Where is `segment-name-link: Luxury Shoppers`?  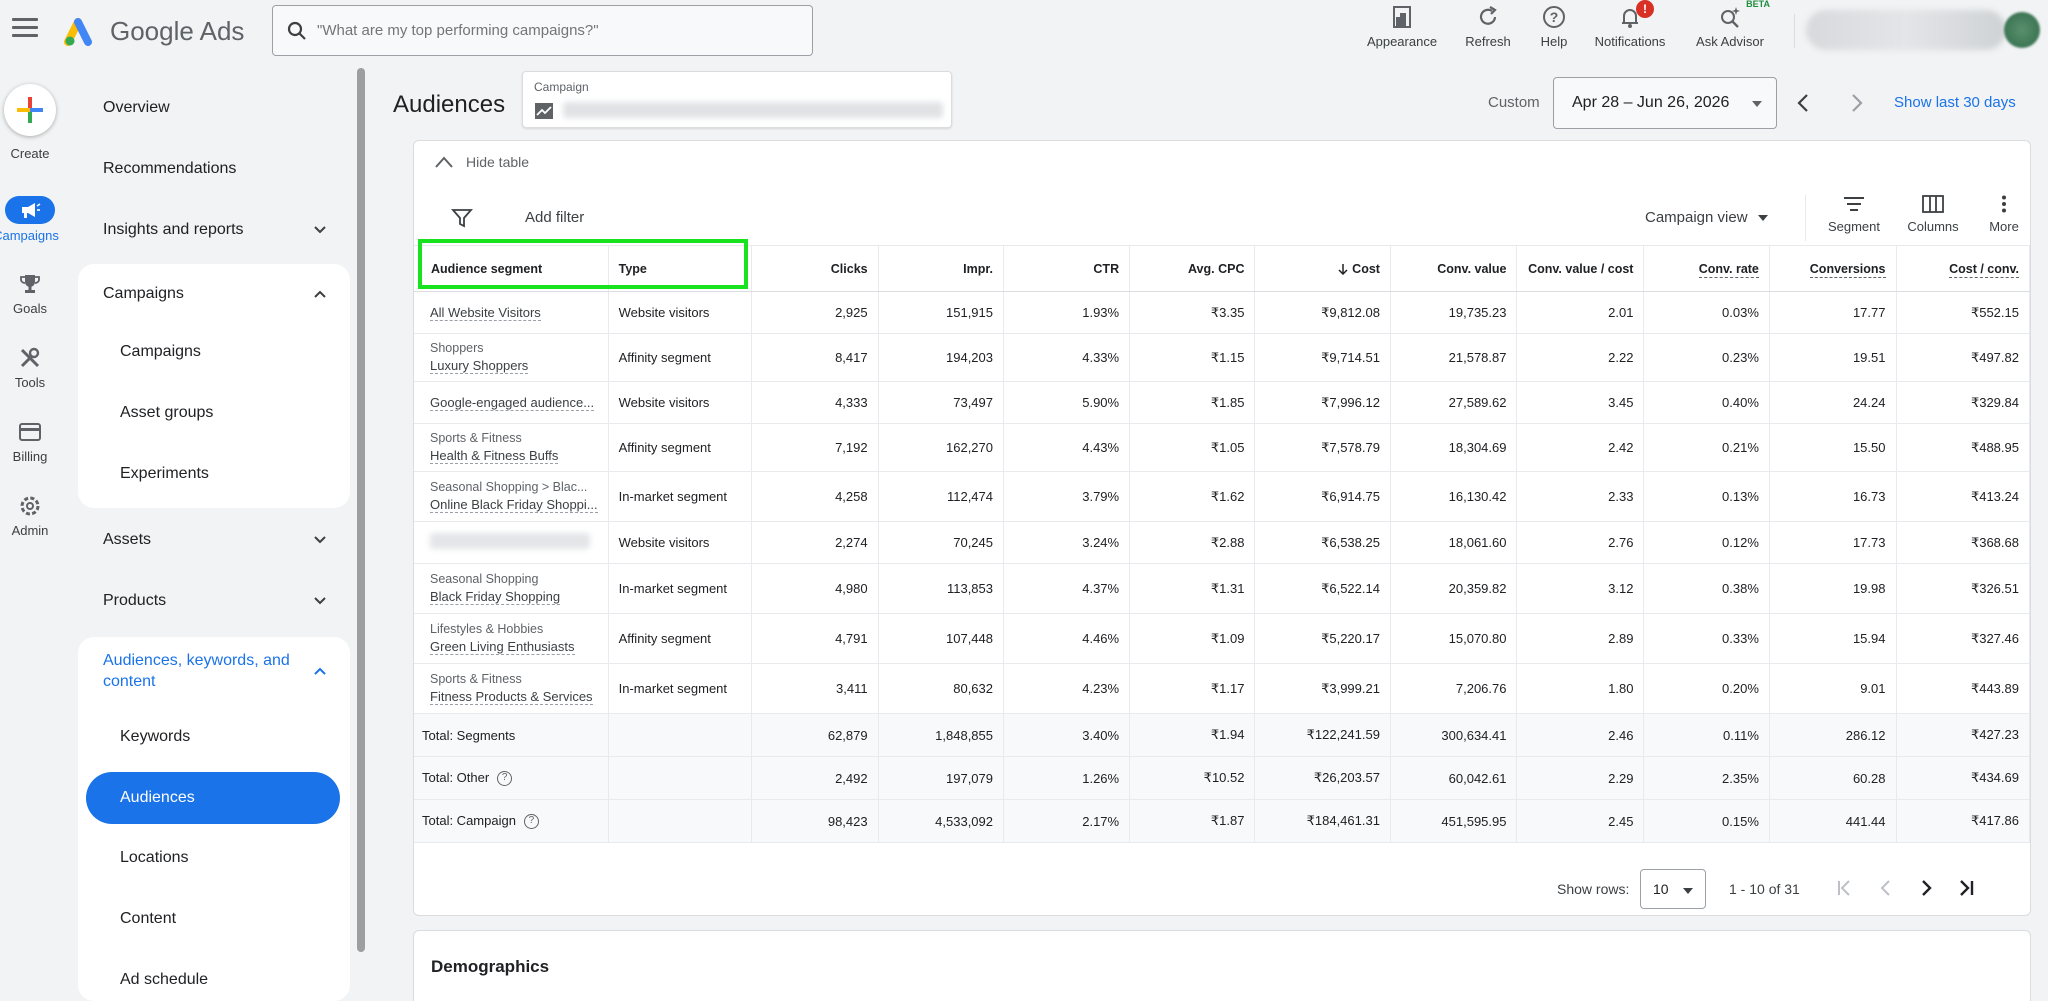
segment-name-link: Luxury Shoppers is located at coordinates (479, 366).